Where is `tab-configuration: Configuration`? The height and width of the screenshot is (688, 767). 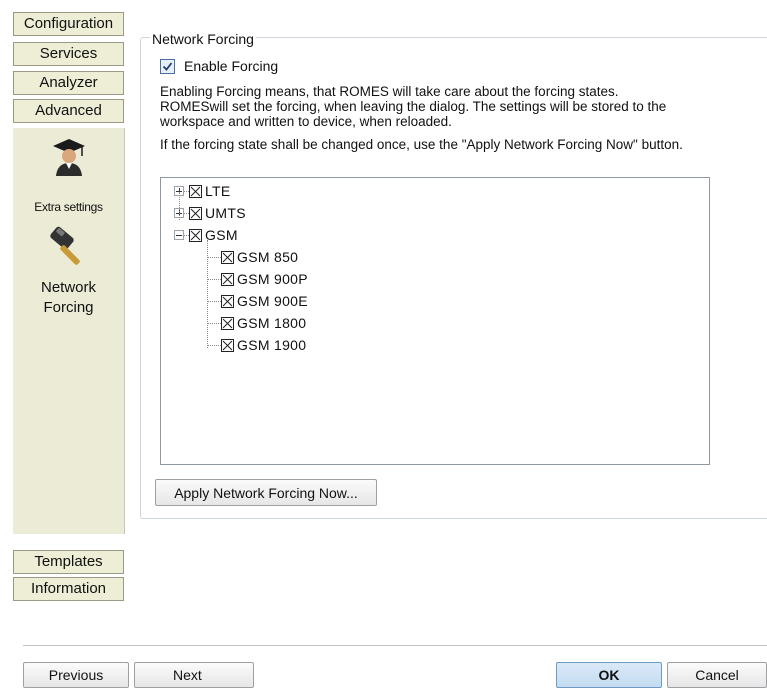
tab-configuration: Configuration is located at coordinates (68, 24).